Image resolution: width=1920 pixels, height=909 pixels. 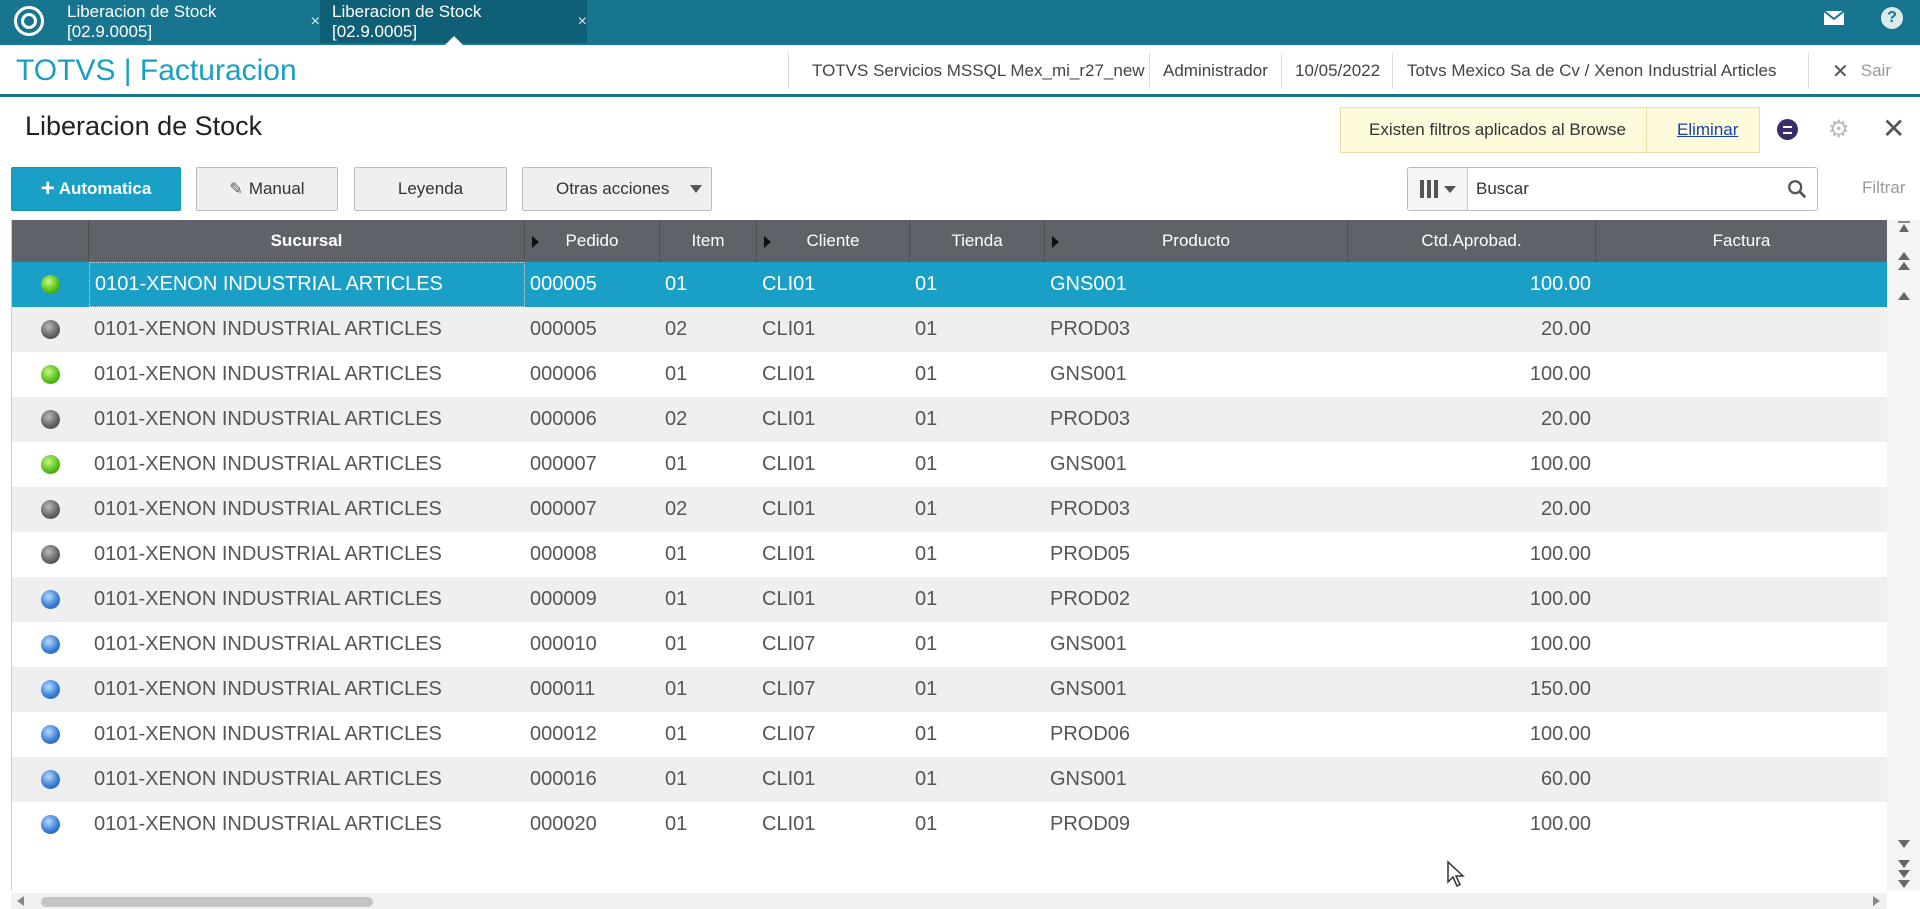 I want to click on cell-pedido: 000008, so click(x=563, y=554).